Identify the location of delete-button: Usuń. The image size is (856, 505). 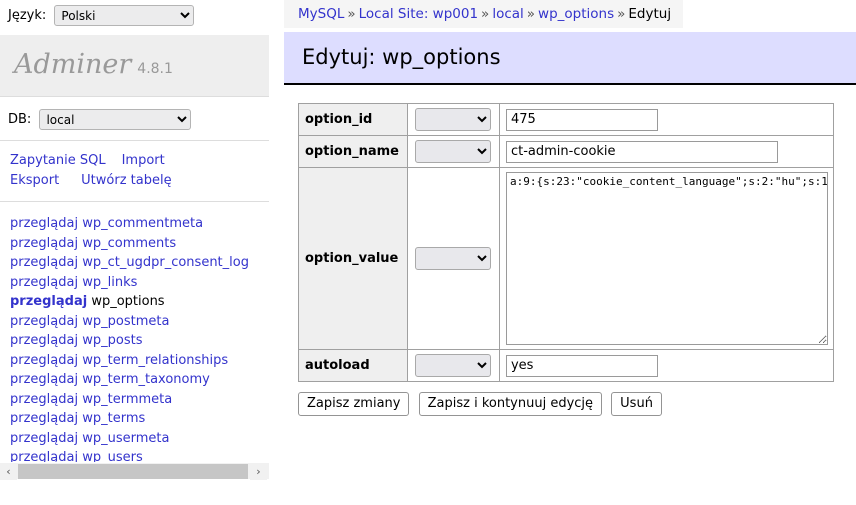
(636, 404).